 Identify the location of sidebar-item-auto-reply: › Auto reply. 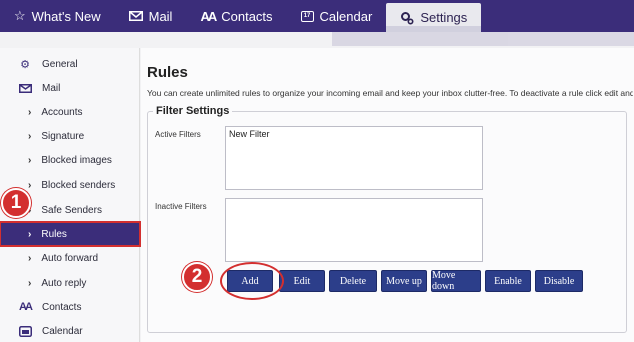
(70, 283).